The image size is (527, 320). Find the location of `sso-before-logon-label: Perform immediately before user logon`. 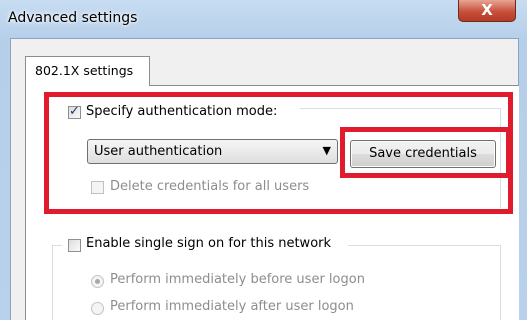

sso-before-logon-label: Perform immediately before user logon is located at coordinates (237, 279).